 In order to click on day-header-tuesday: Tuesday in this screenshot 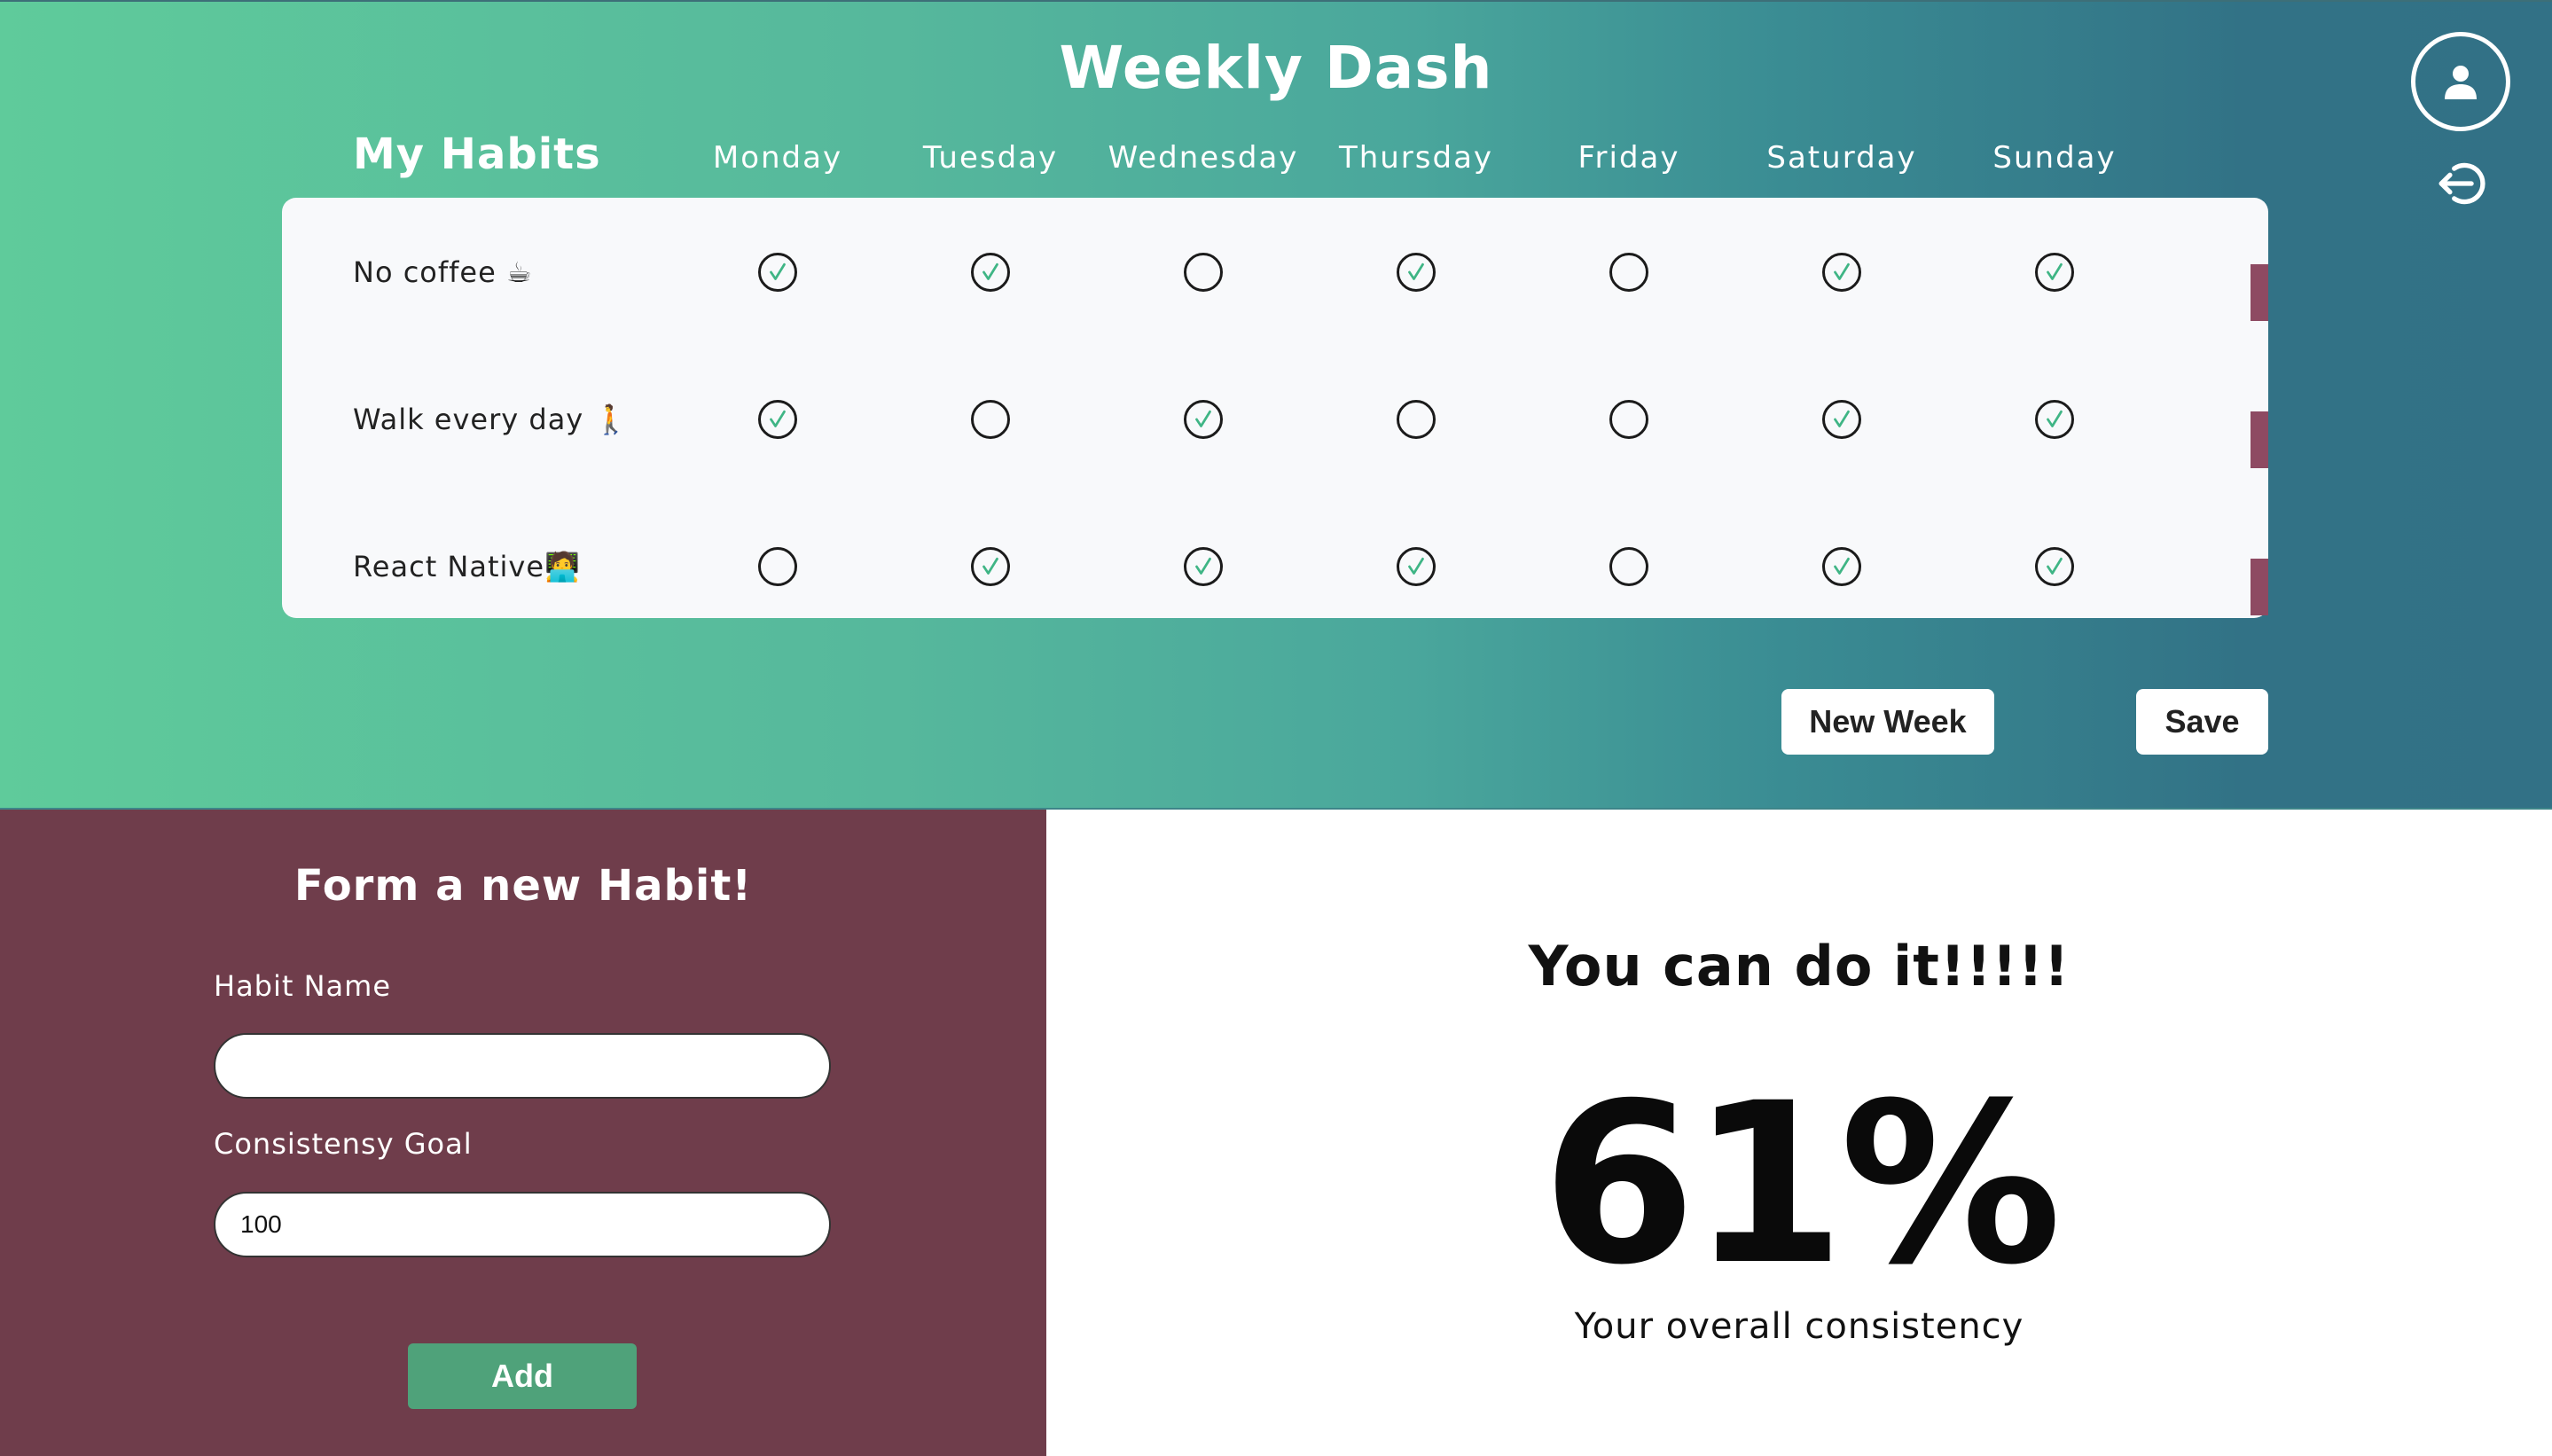, I will do `click(990, 158)`.